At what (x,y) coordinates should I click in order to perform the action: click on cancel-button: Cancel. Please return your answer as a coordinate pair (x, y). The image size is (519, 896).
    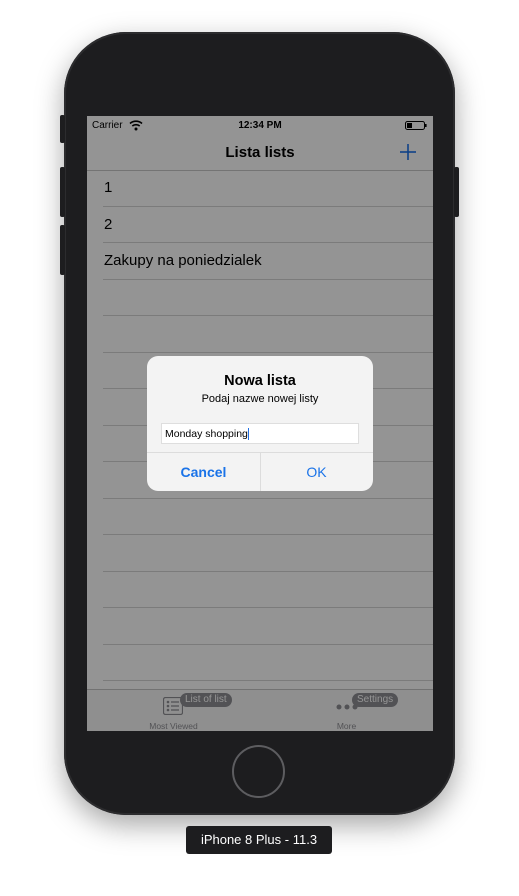
    Looking at the image, I should click on (203, 472).